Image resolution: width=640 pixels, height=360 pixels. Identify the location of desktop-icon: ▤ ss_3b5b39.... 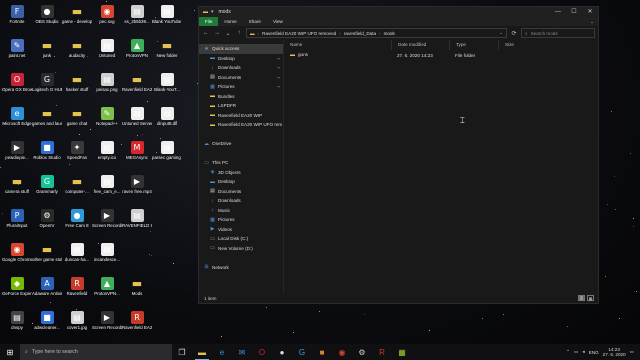
(137, 17).